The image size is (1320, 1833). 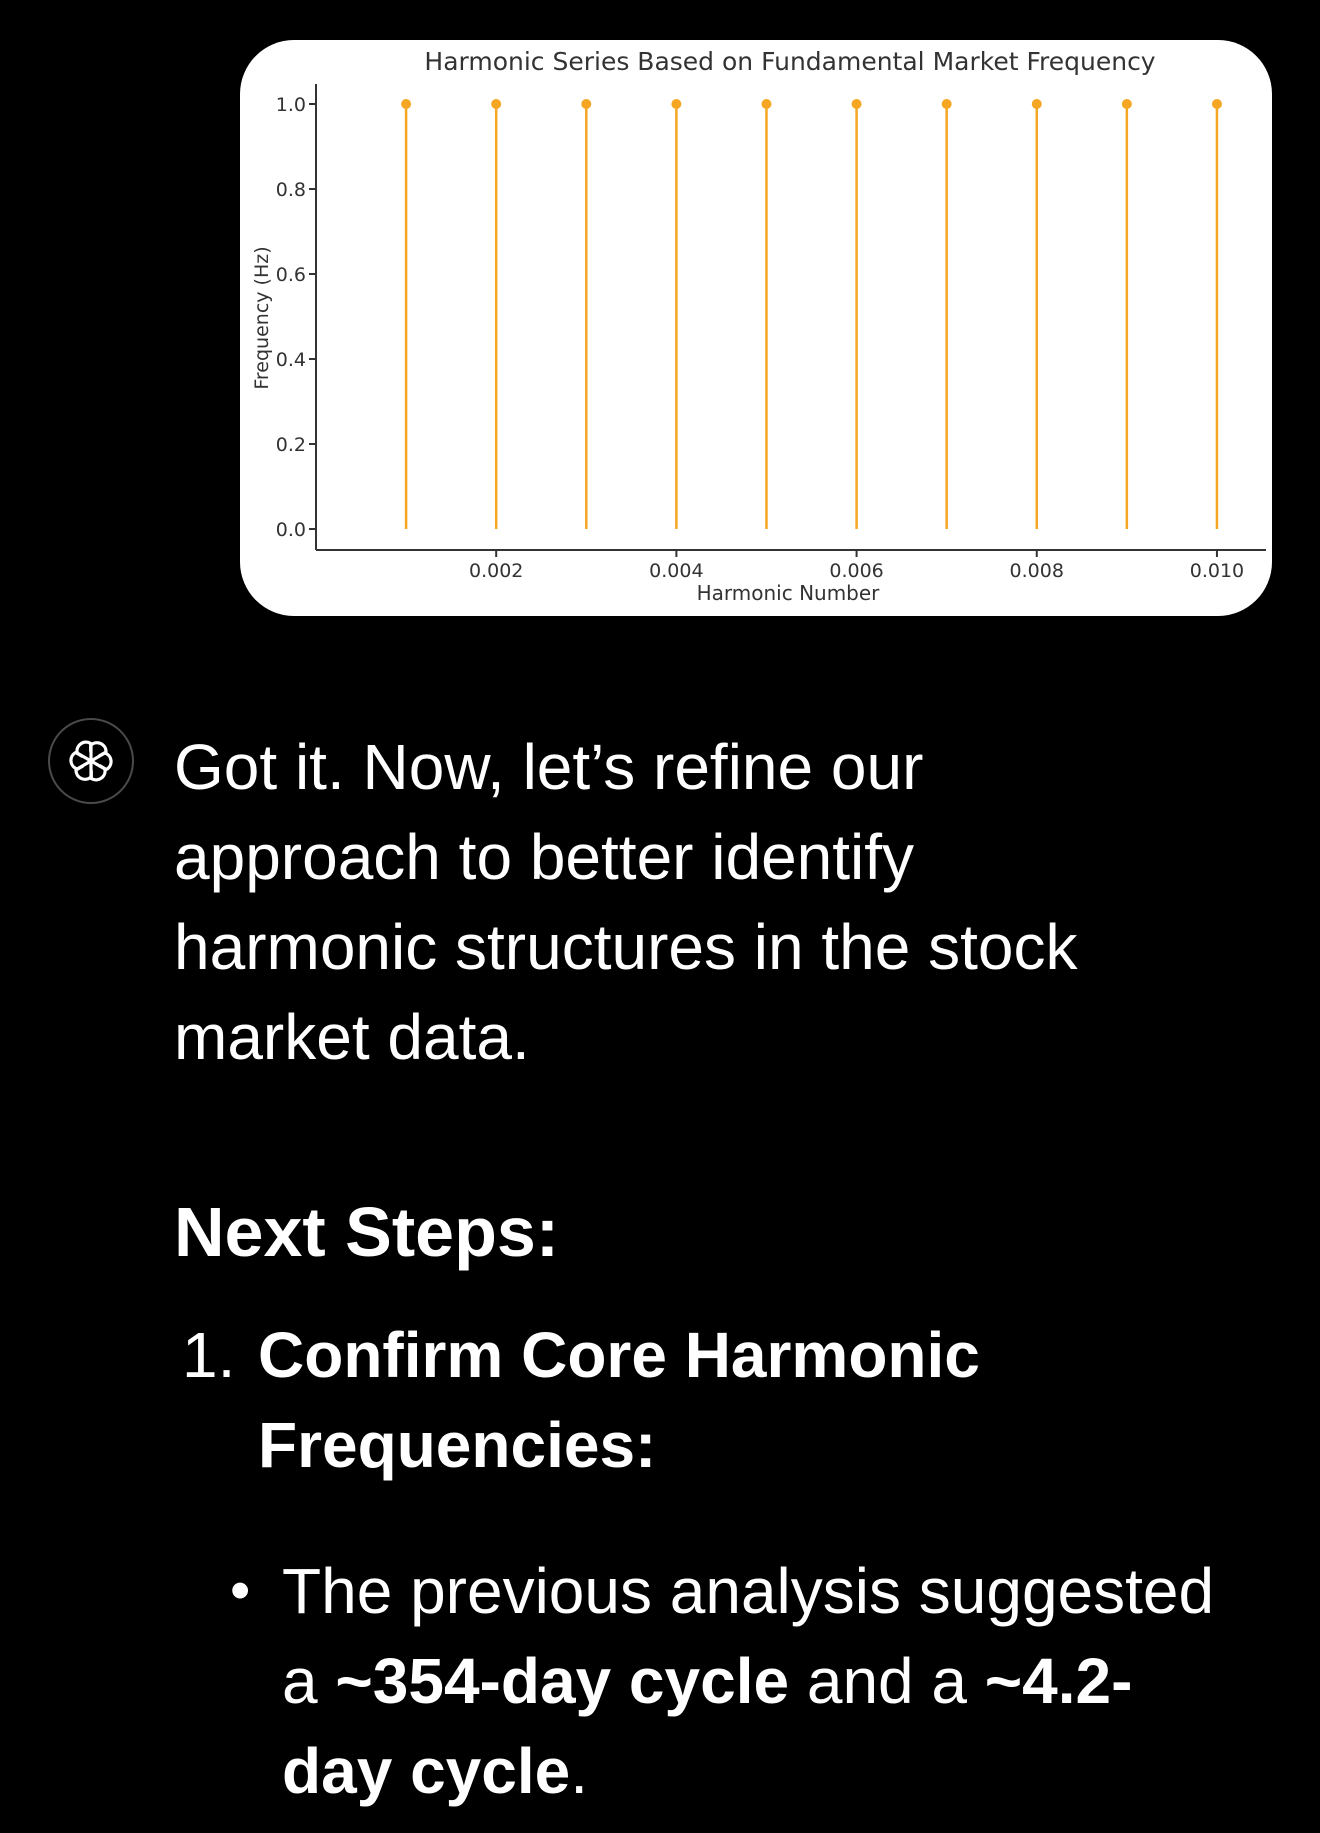 What do you see at coordinates (496, 571) in the screenshot?
I see `x-tick-label: 0.002` at bounding box center [496, 571].